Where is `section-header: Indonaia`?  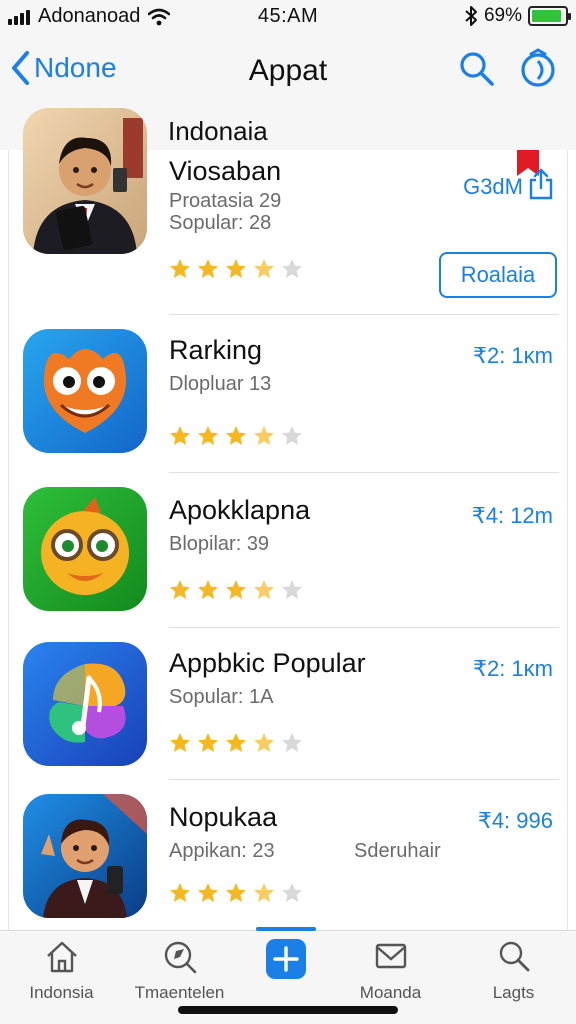 section-header: Indonaia is located at coordinates (218, 131).